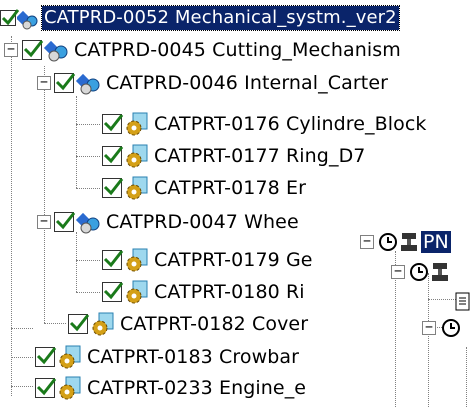 The image size is (475, 407). I want to click on tree-node-label: CATPRD-0045 Cutting_Mechanism, so click(237, 50).